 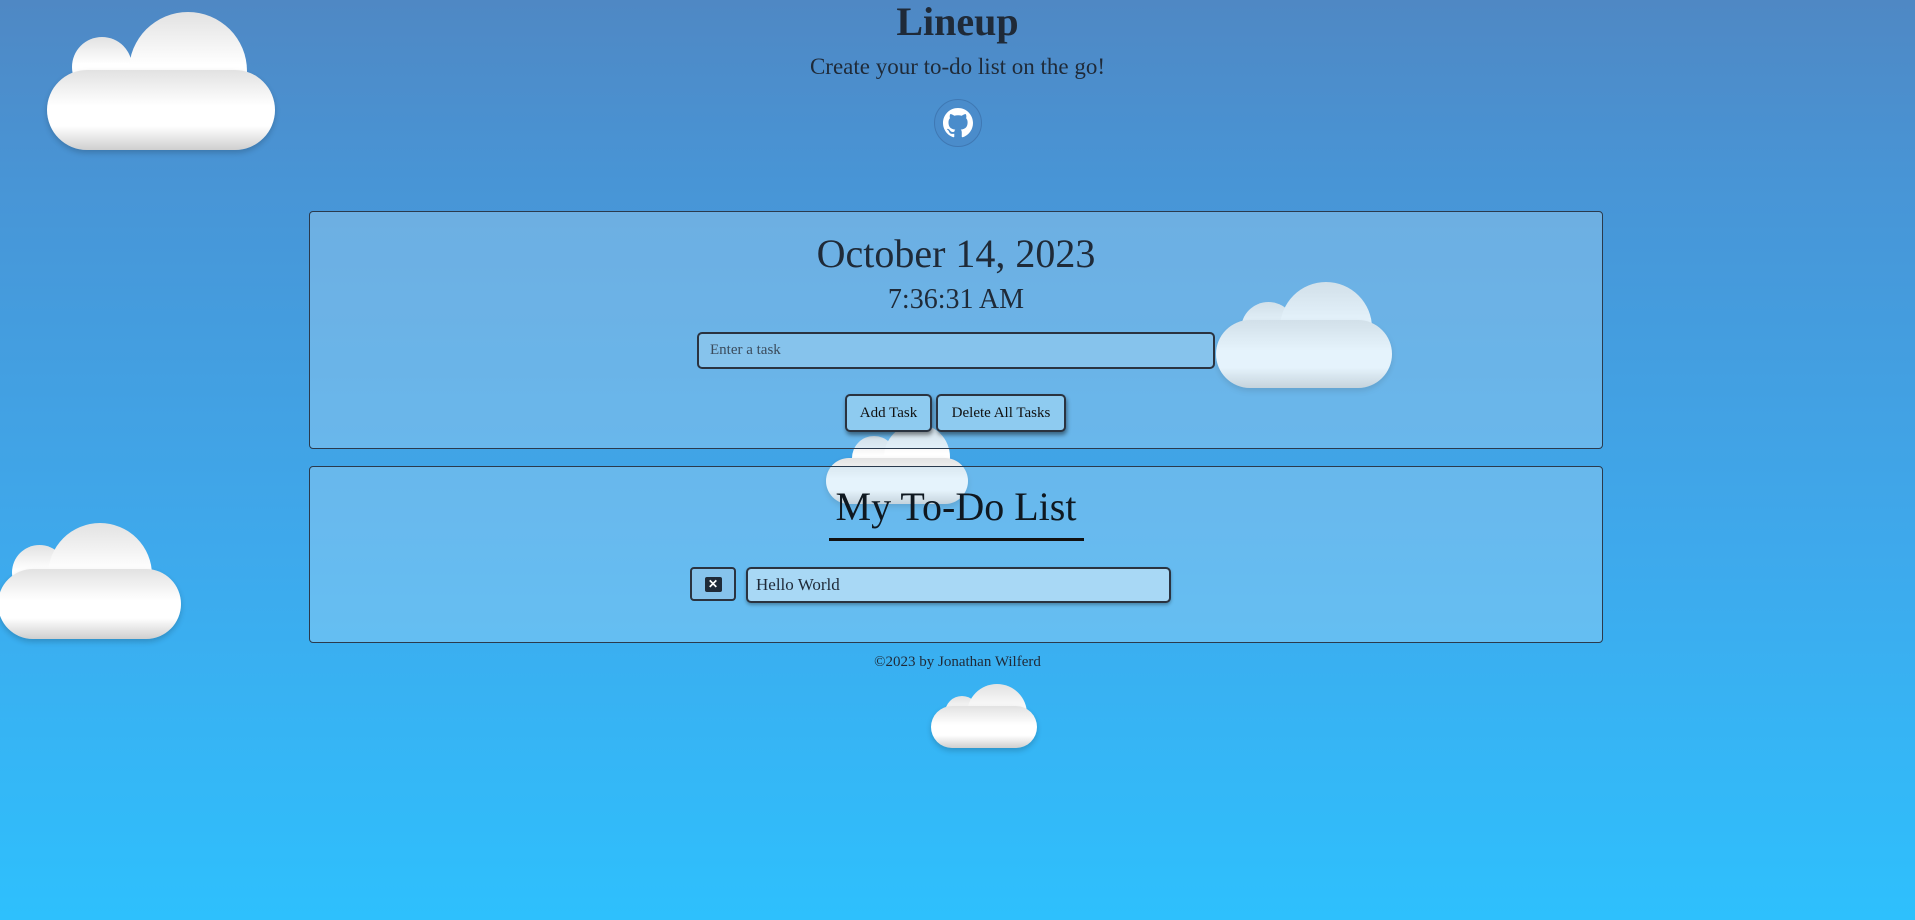 What do you see at coordinates (958, 585) in the screenshot?
I see `task-item: Hello World` at bounding box center [958, 585].